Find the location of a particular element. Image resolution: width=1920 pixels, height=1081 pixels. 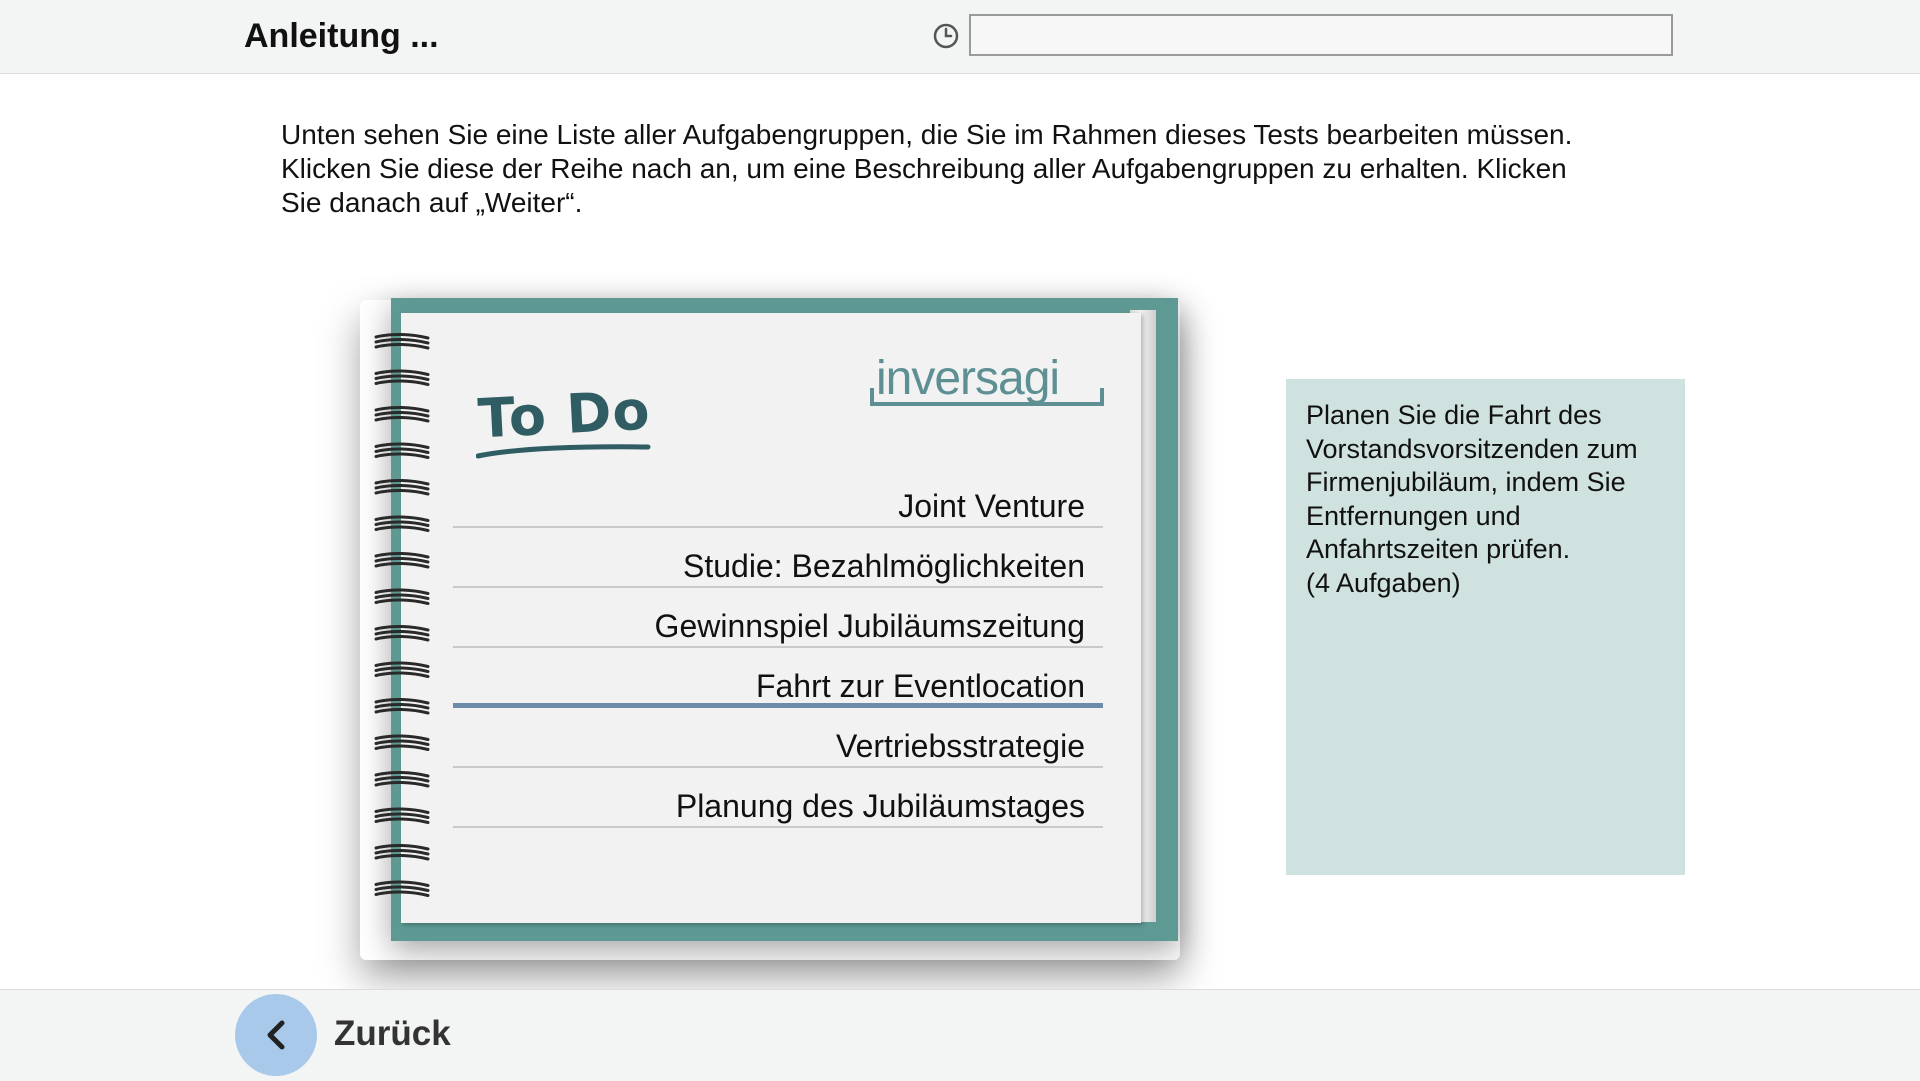

todo-underline-icon is located at coordinates (563, 451).